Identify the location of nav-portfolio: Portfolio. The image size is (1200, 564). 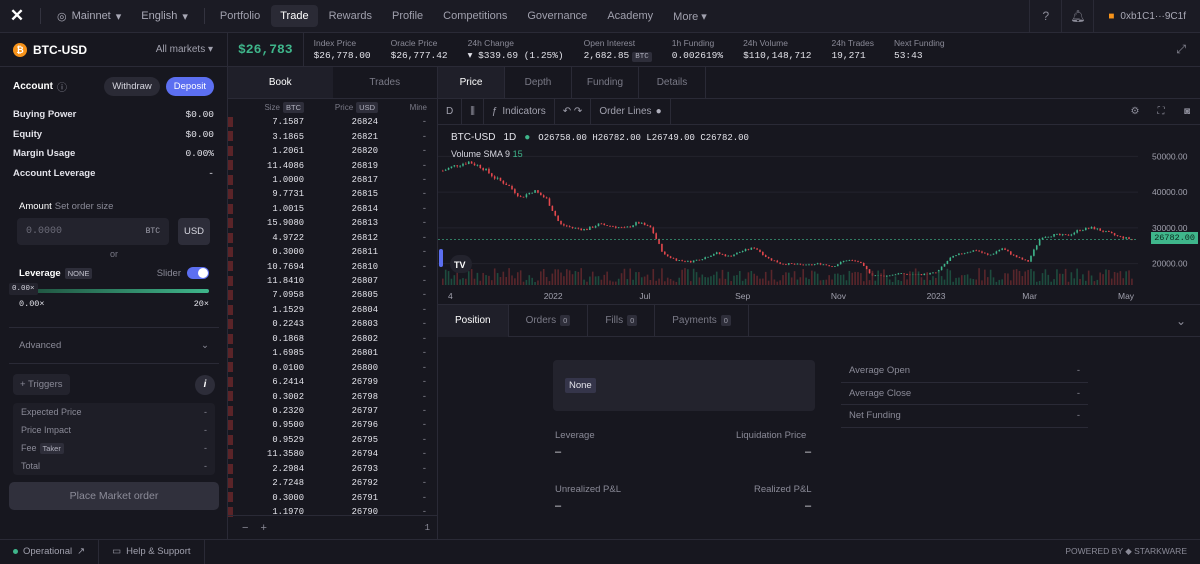
(240, 16).